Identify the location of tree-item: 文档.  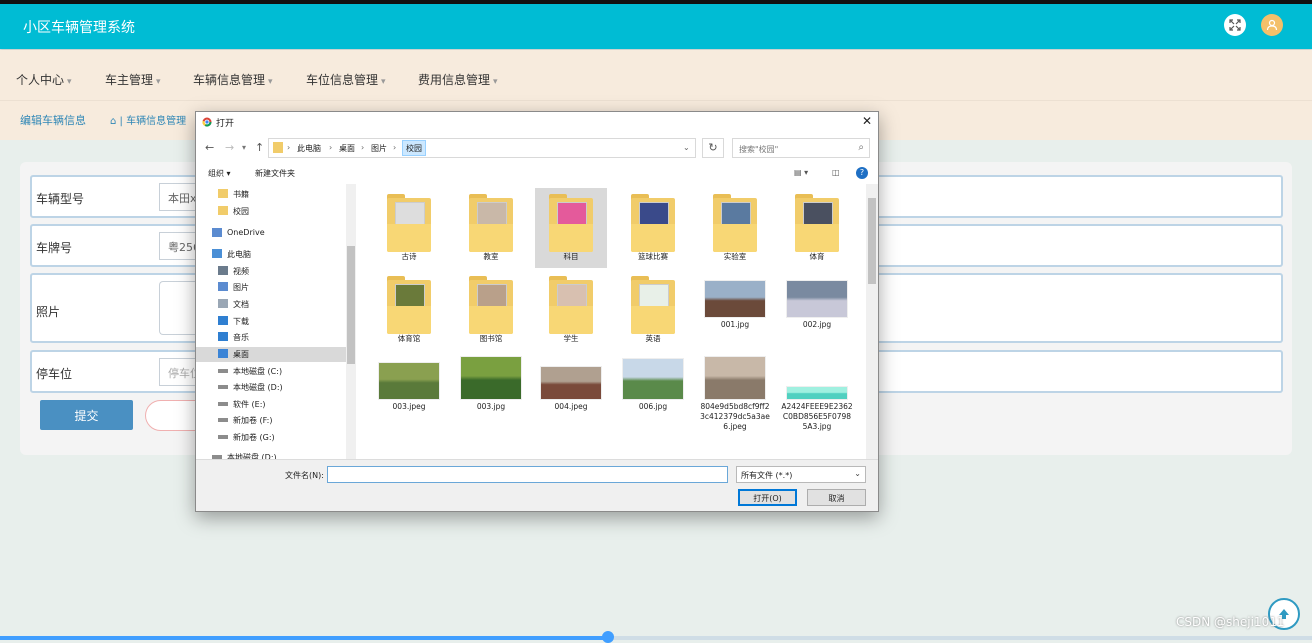
(271, 304).